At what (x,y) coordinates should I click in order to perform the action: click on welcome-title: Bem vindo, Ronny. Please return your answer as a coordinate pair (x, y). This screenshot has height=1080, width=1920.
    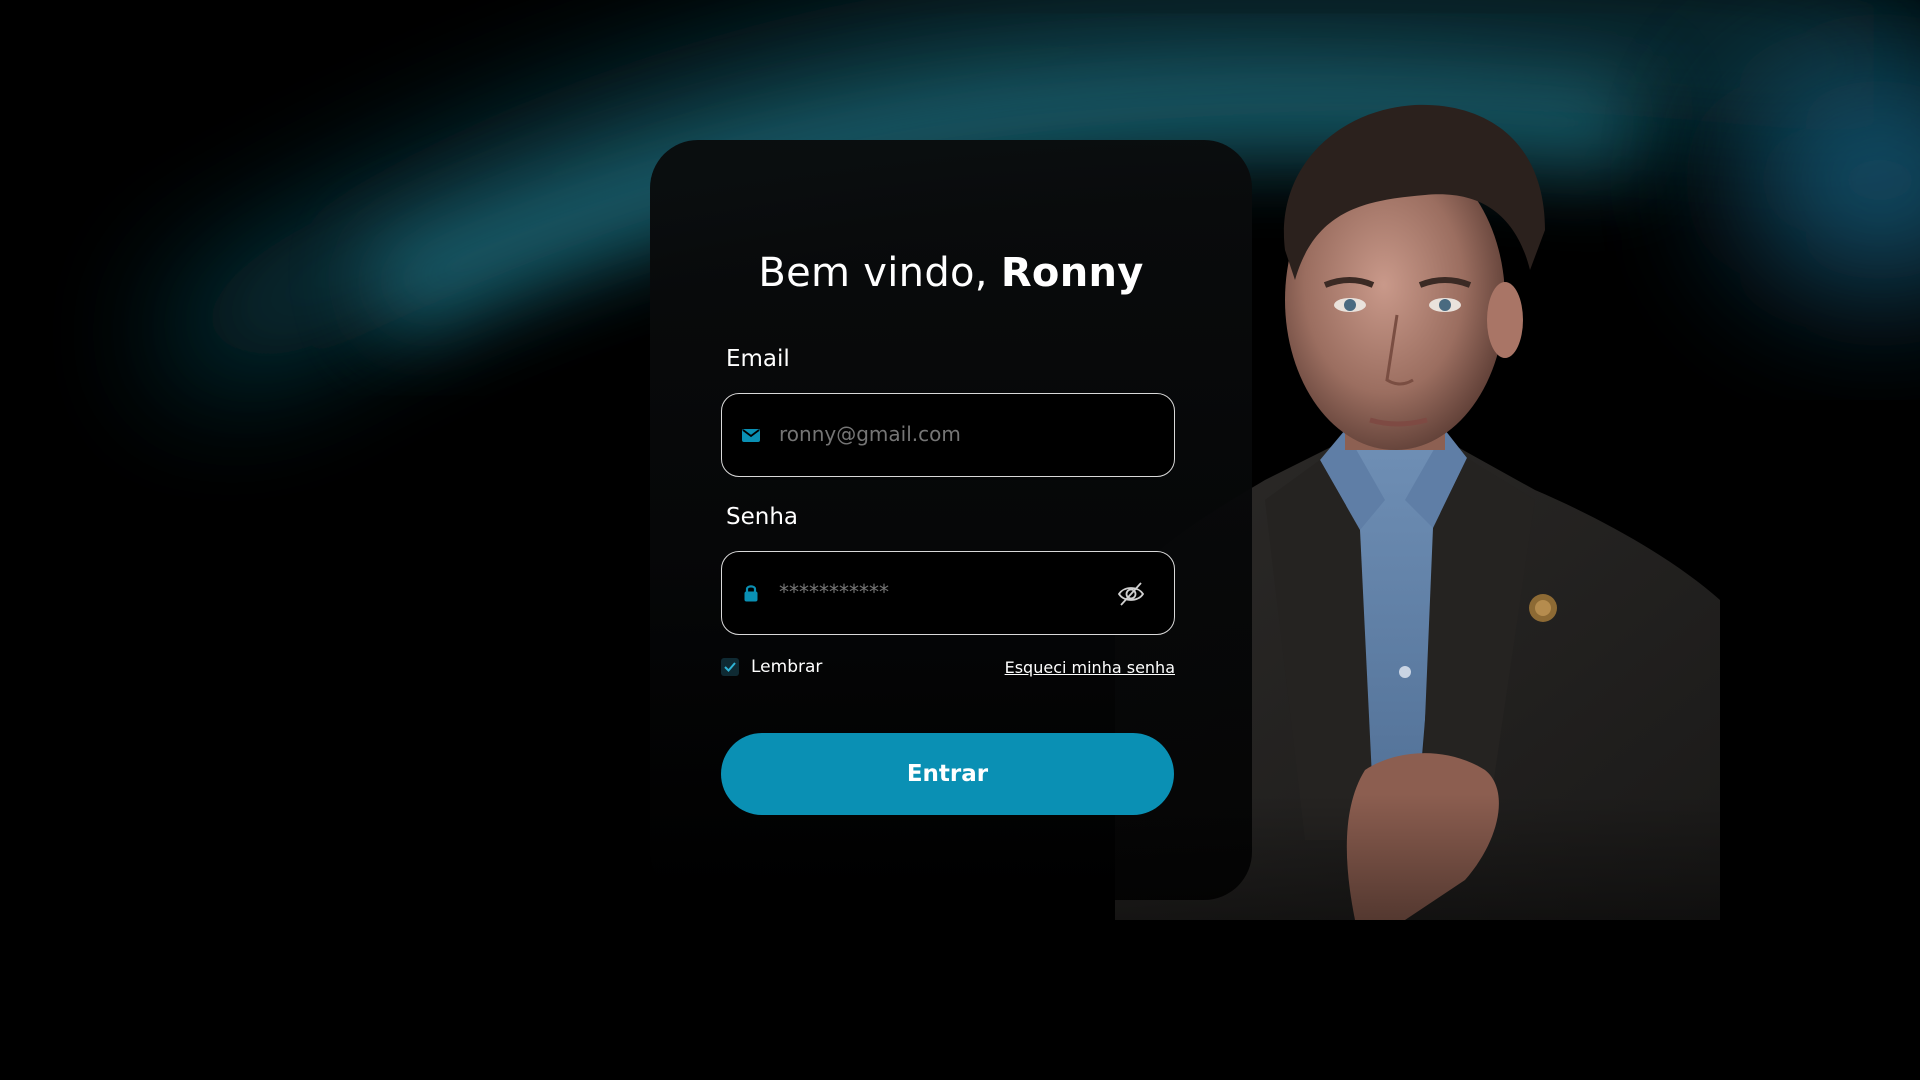
    Looking at the image, I should click on (951, 273).